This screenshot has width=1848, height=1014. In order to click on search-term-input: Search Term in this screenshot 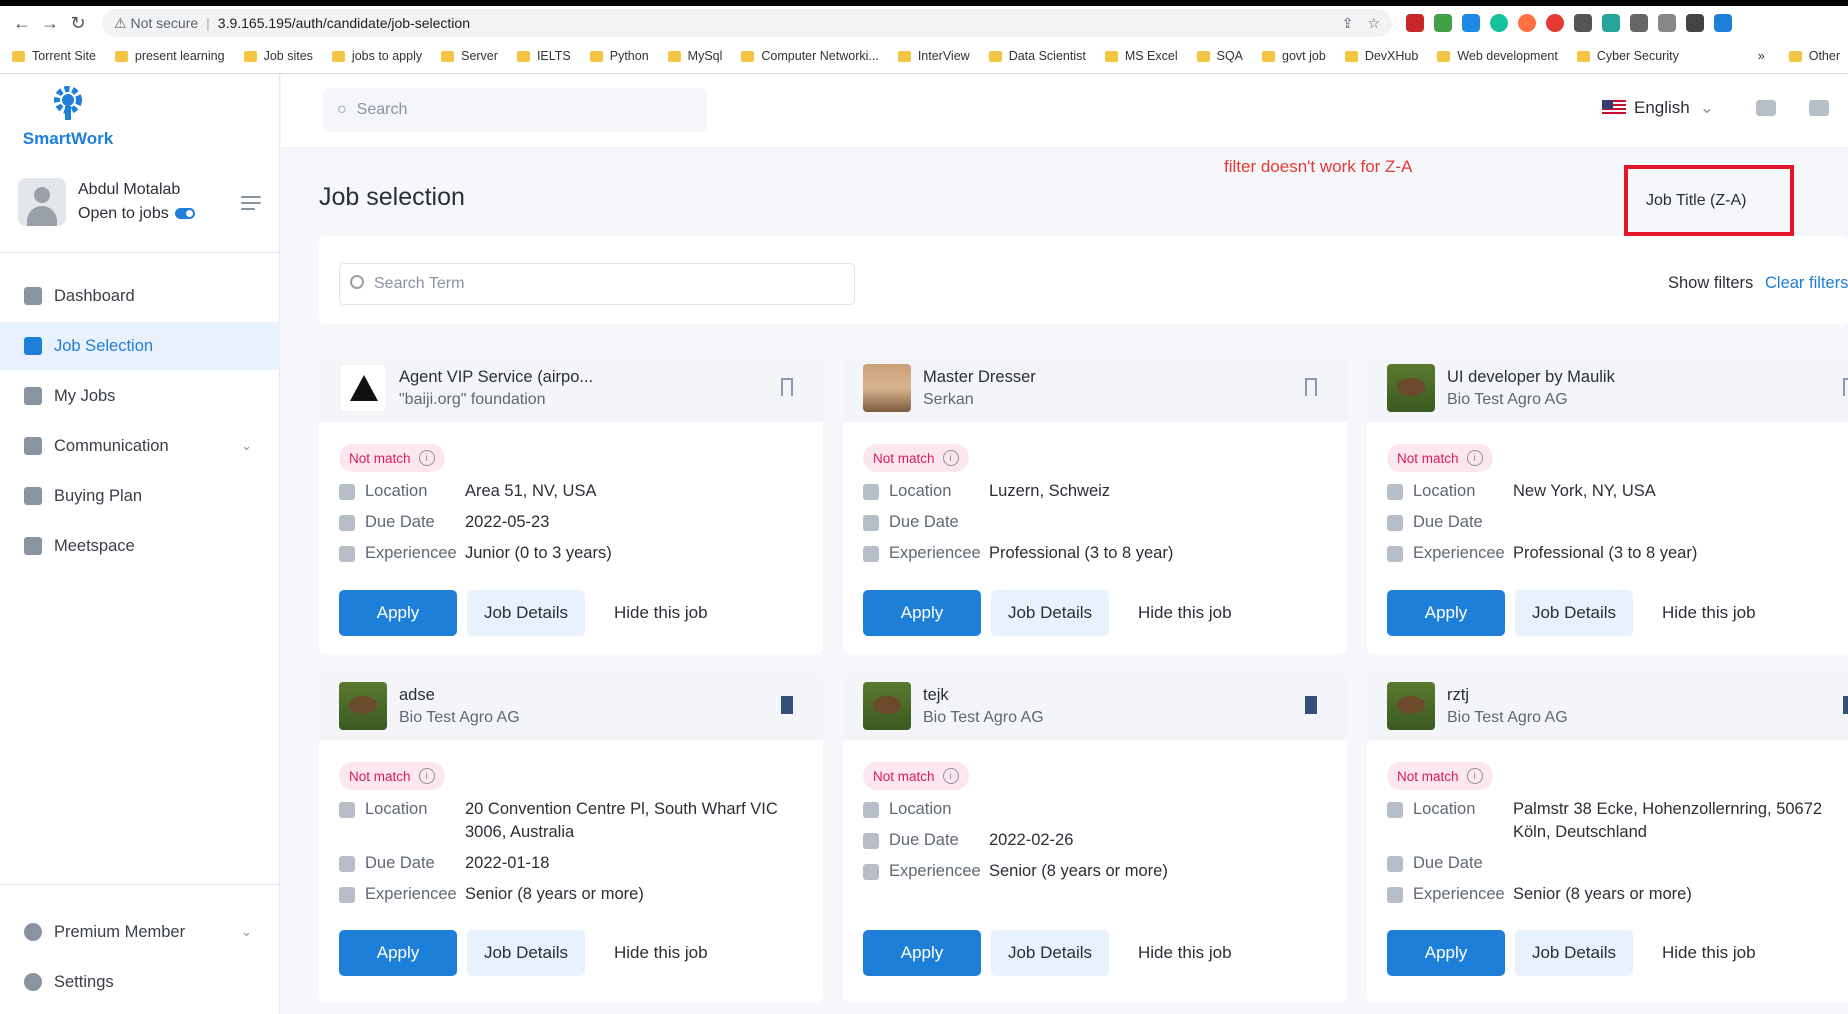, I will do `click(597, 284)`.